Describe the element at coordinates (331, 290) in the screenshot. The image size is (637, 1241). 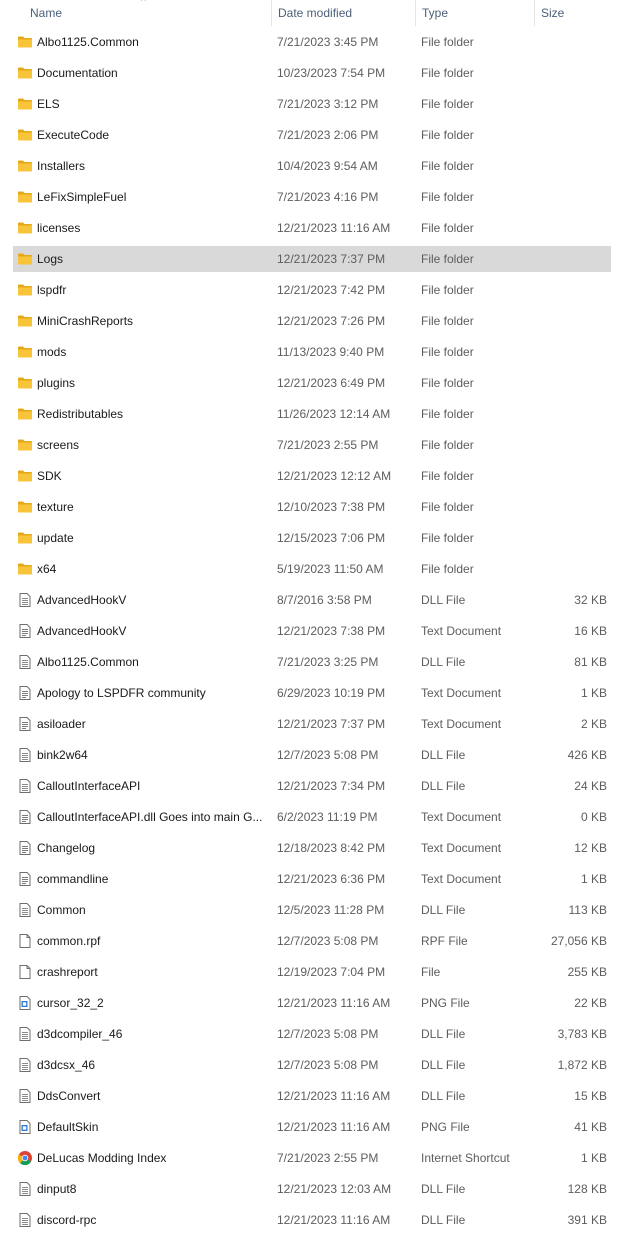
I see `file-date-modified: 12/21/2023 7:42 PM` at that location.